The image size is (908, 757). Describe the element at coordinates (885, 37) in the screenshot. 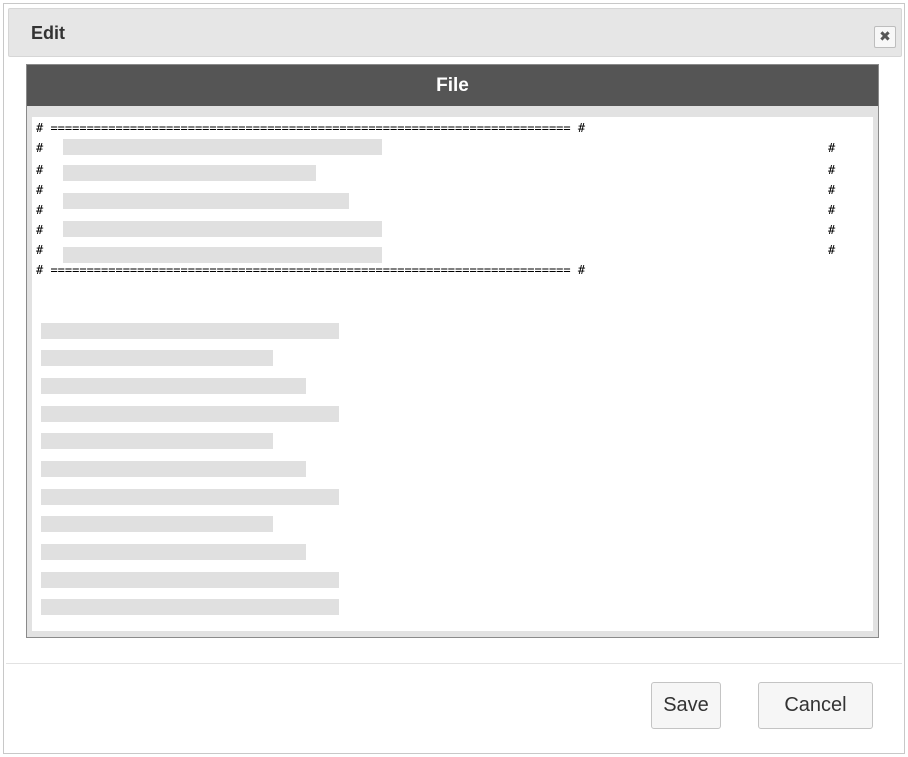

I see `close-icon: ✖` at that location.